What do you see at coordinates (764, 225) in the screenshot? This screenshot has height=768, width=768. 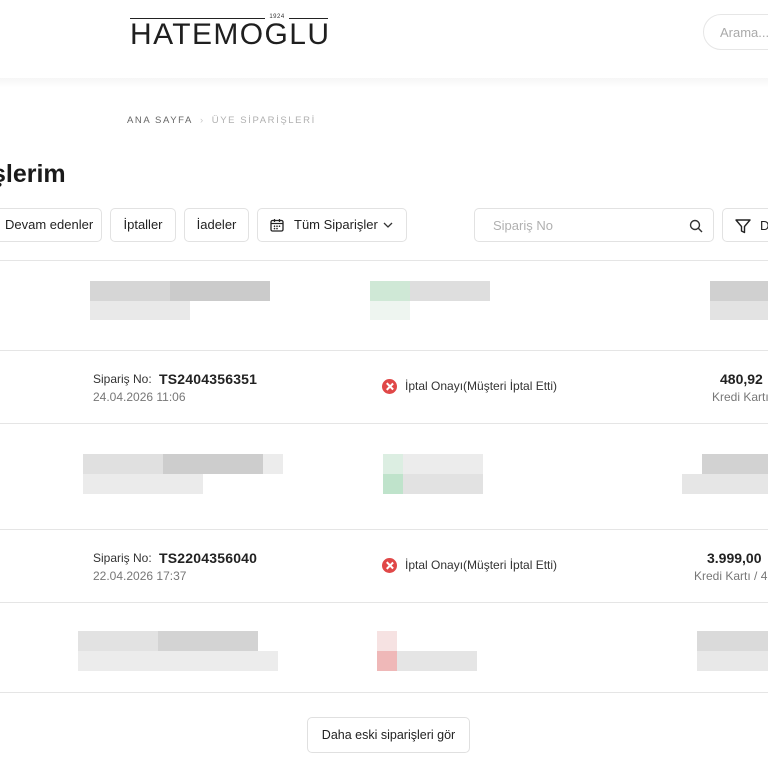 I see `filter-label: D` at bounding box center [764, 225].